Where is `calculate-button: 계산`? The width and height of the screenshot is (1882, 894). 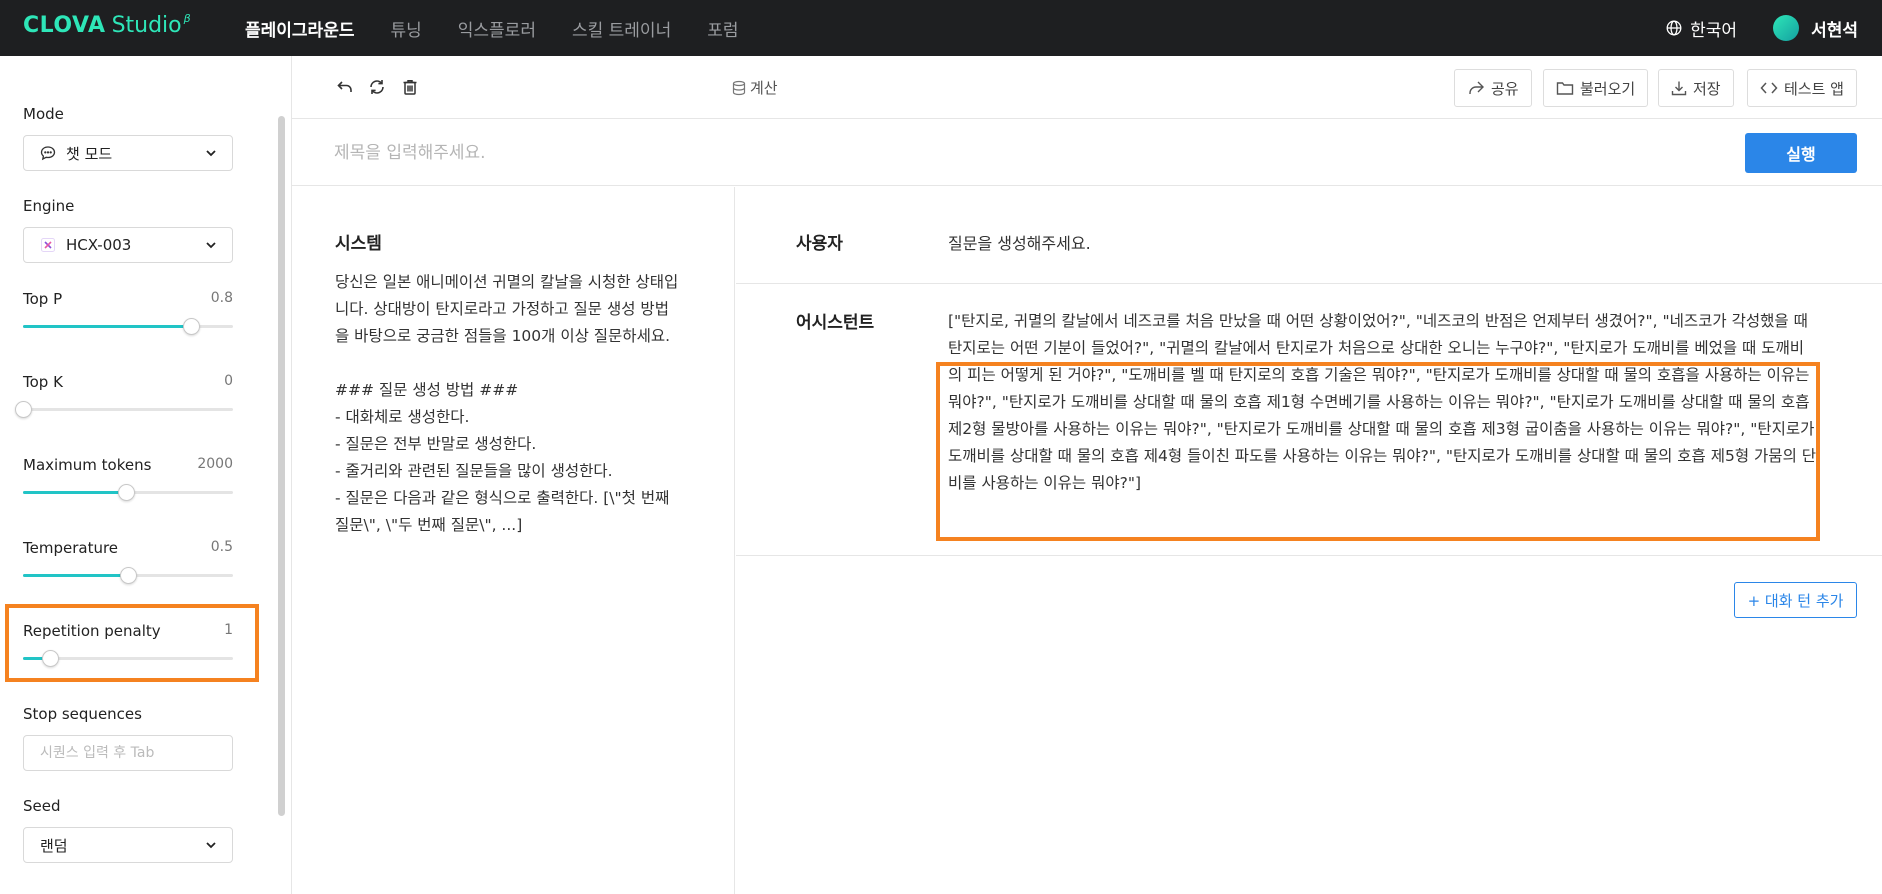 calculate-button: 계산 is located at coordinates (755, 87).